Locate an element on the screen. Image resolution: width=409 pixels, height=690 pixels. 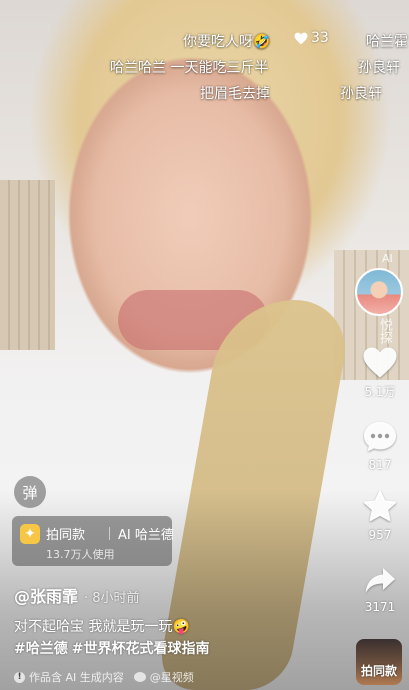
comment-count: 817 is located at coordinates (380, 465).